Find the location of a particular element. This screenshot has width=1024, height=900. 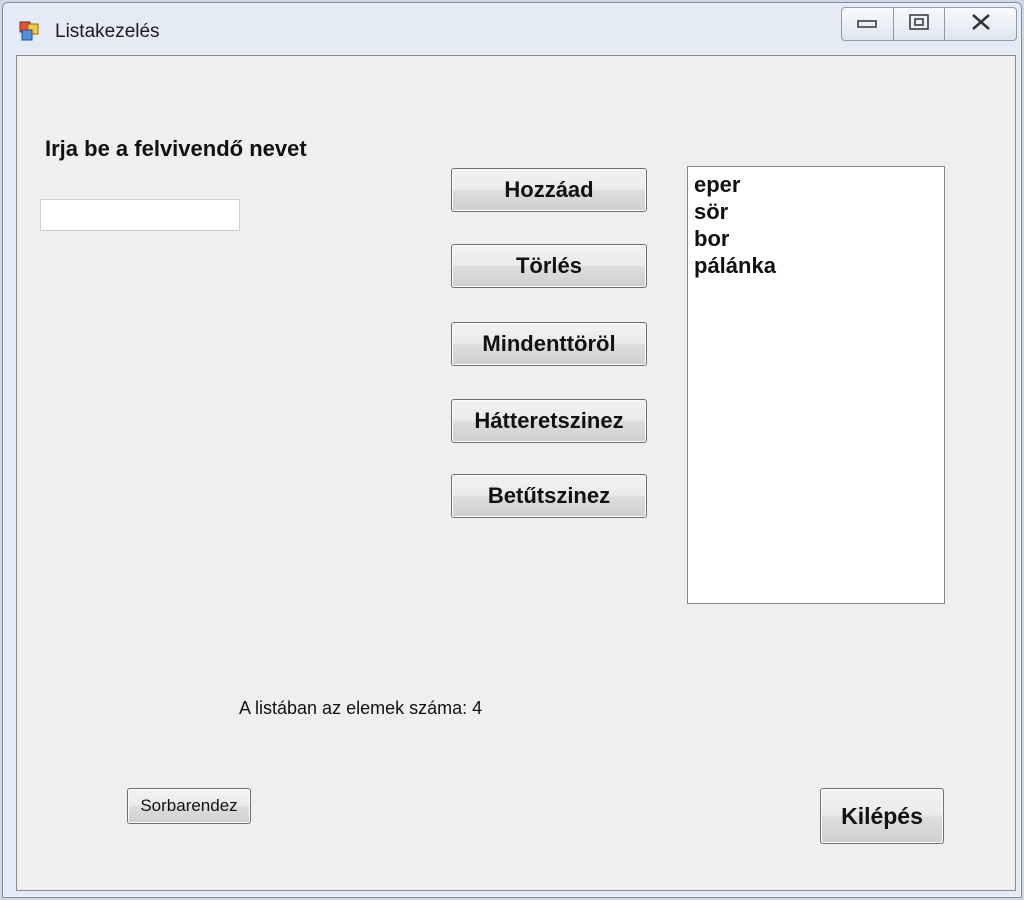

items-listbox: eper sör bor pálánka is located at coordinates (816, 385).